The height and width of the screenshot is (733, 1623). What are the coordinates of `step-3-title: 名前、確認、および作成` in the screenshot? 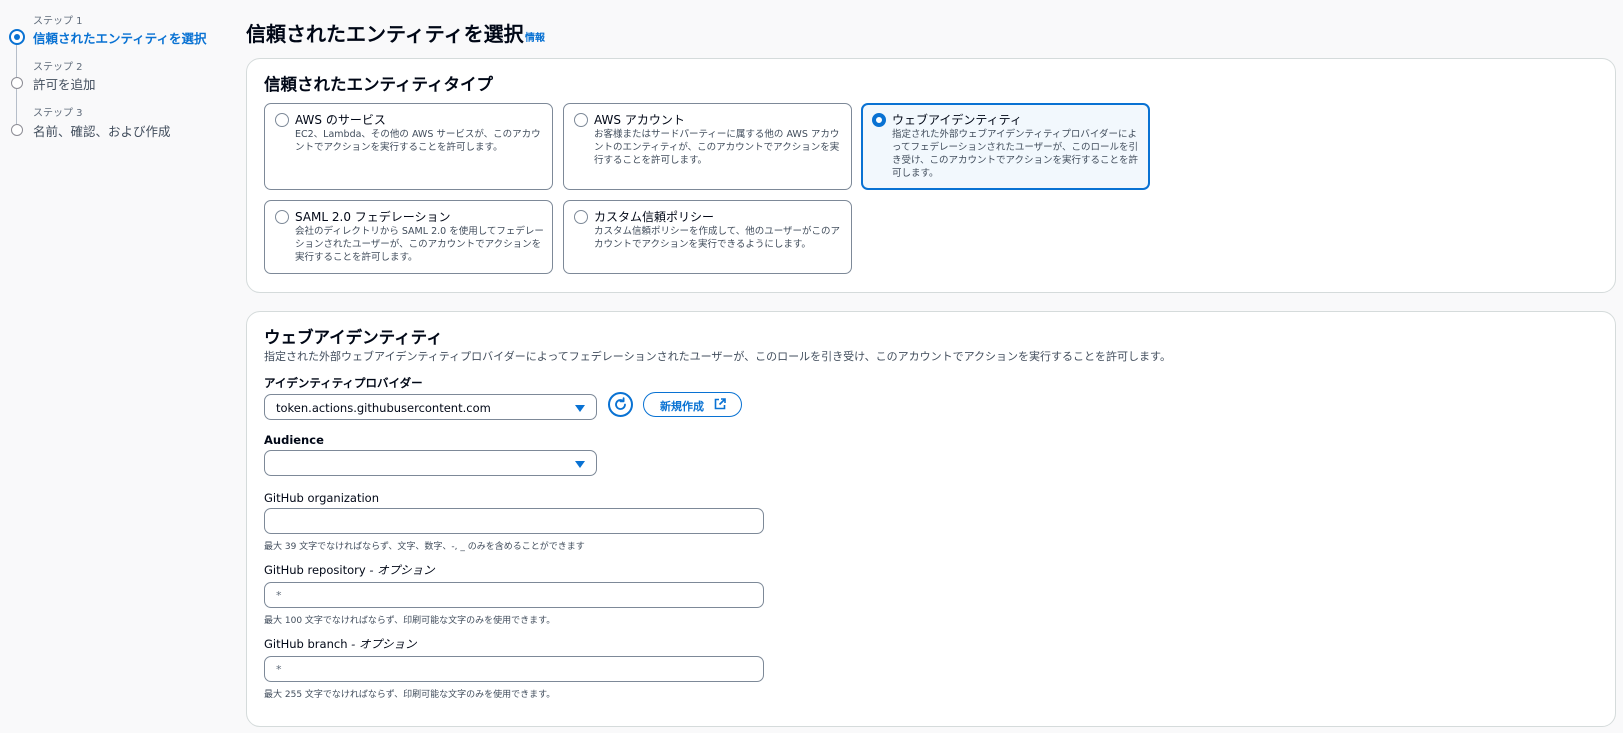 It's located at (102, 130).